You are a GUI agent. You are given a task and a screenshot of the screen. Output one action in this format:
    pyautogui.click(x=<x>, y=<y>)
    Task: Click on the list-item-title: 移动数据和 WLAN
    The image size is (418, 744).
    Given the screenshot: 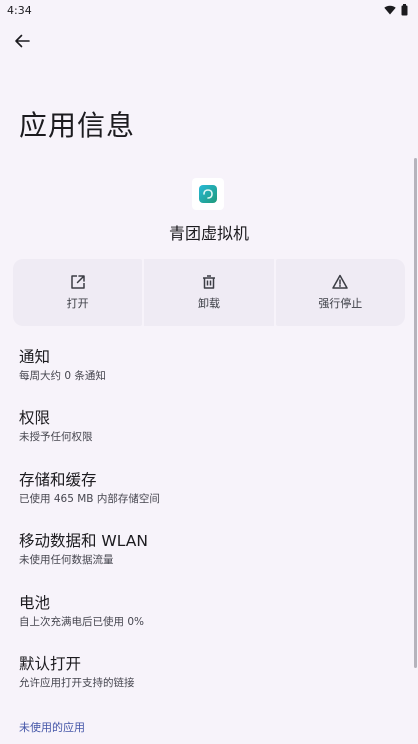 What is the action you would take?
    pyautogui.click(x=83, y=541)
    